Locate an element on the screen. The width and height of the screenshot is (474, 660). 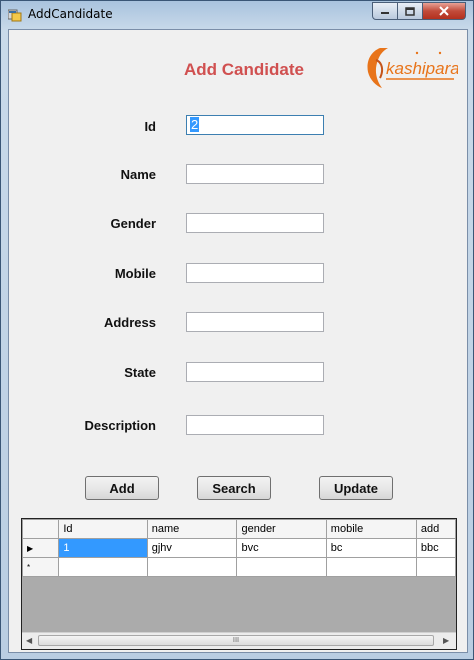
app-icon is located at coordinates (15, 15).